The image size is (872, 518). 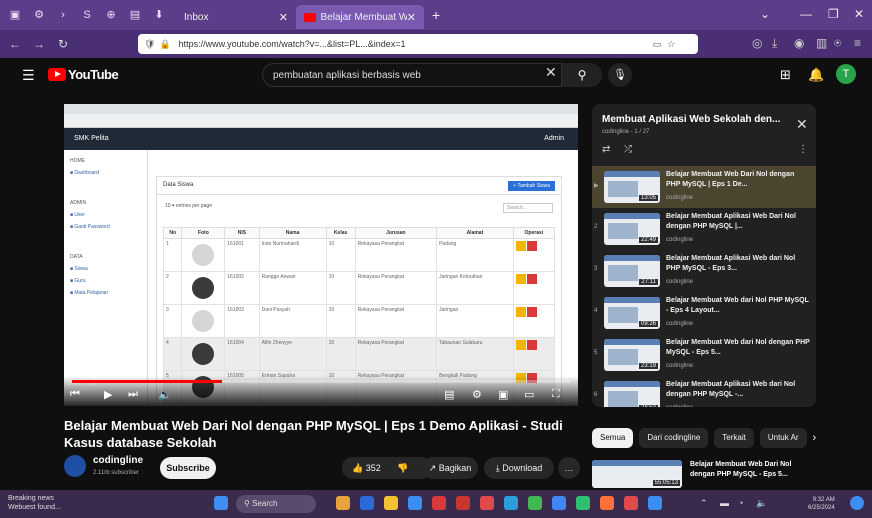 What do you see at coordinates (674, 438) in the screenshot?
I see `chip-from-channel: Dari codingline` at bounding box center [674, 438].